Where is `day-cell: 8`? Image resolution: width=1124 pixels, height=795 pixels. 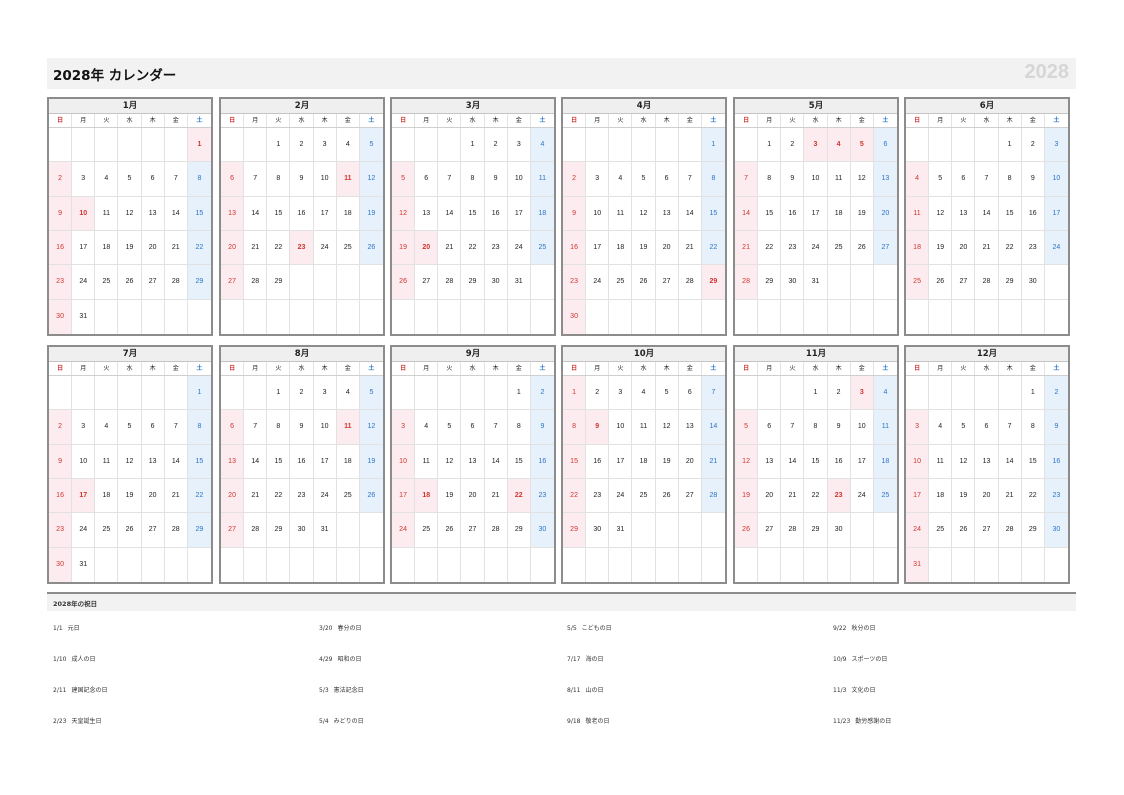 day-cell: 8 is located at coordinates (519, 427).